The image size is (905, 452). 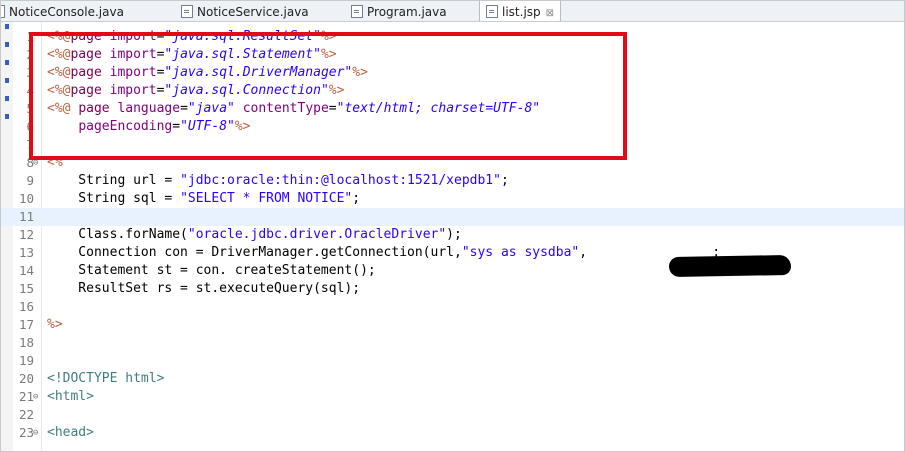 What do you see at coordinates (245, 11) in the screenshot?
I see `tab-notice-service: NoticeService.java` at bounding box center [245, 11].